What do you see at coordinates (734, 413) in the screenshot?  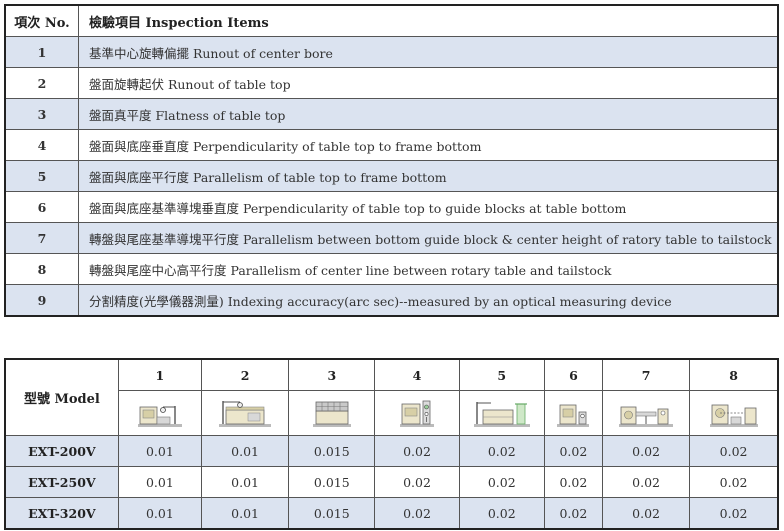 I see `inspection-setup-8-icon` at bounding box center [734, 413].